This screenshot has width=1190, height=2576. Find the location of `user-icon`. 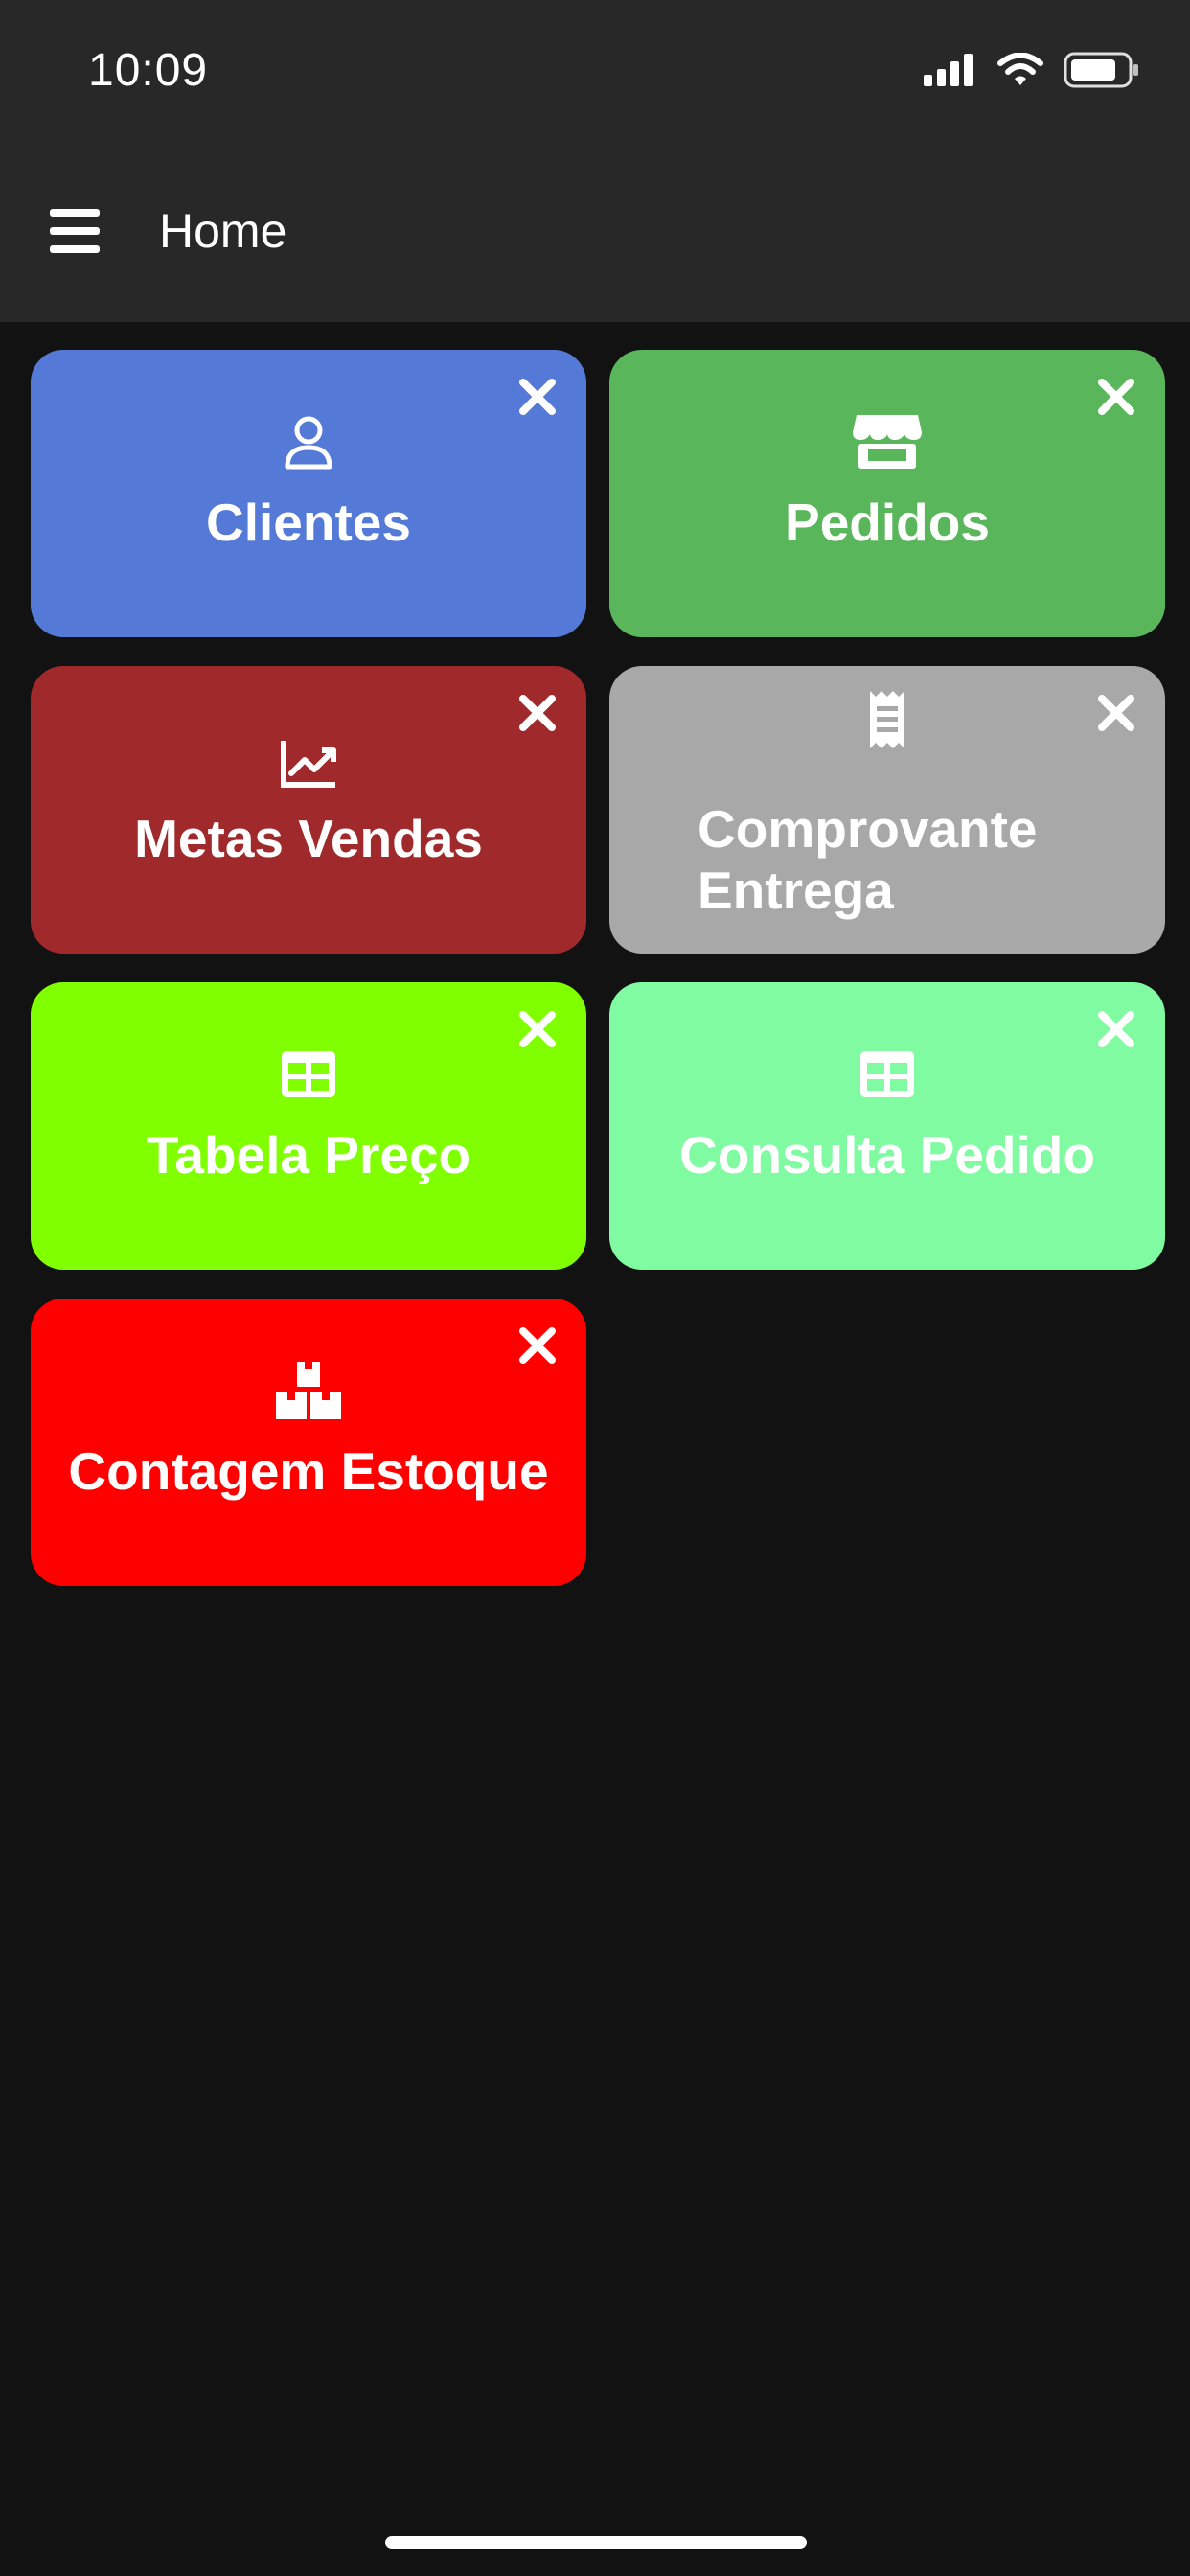

user-icon is located at coordinates (309, 443).